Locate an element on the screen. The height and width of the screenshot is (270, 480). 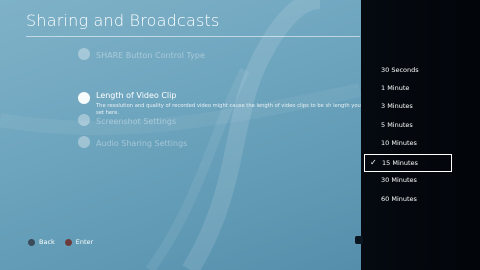
option-label: 30 Minutes is located at coordinates (399, 180).